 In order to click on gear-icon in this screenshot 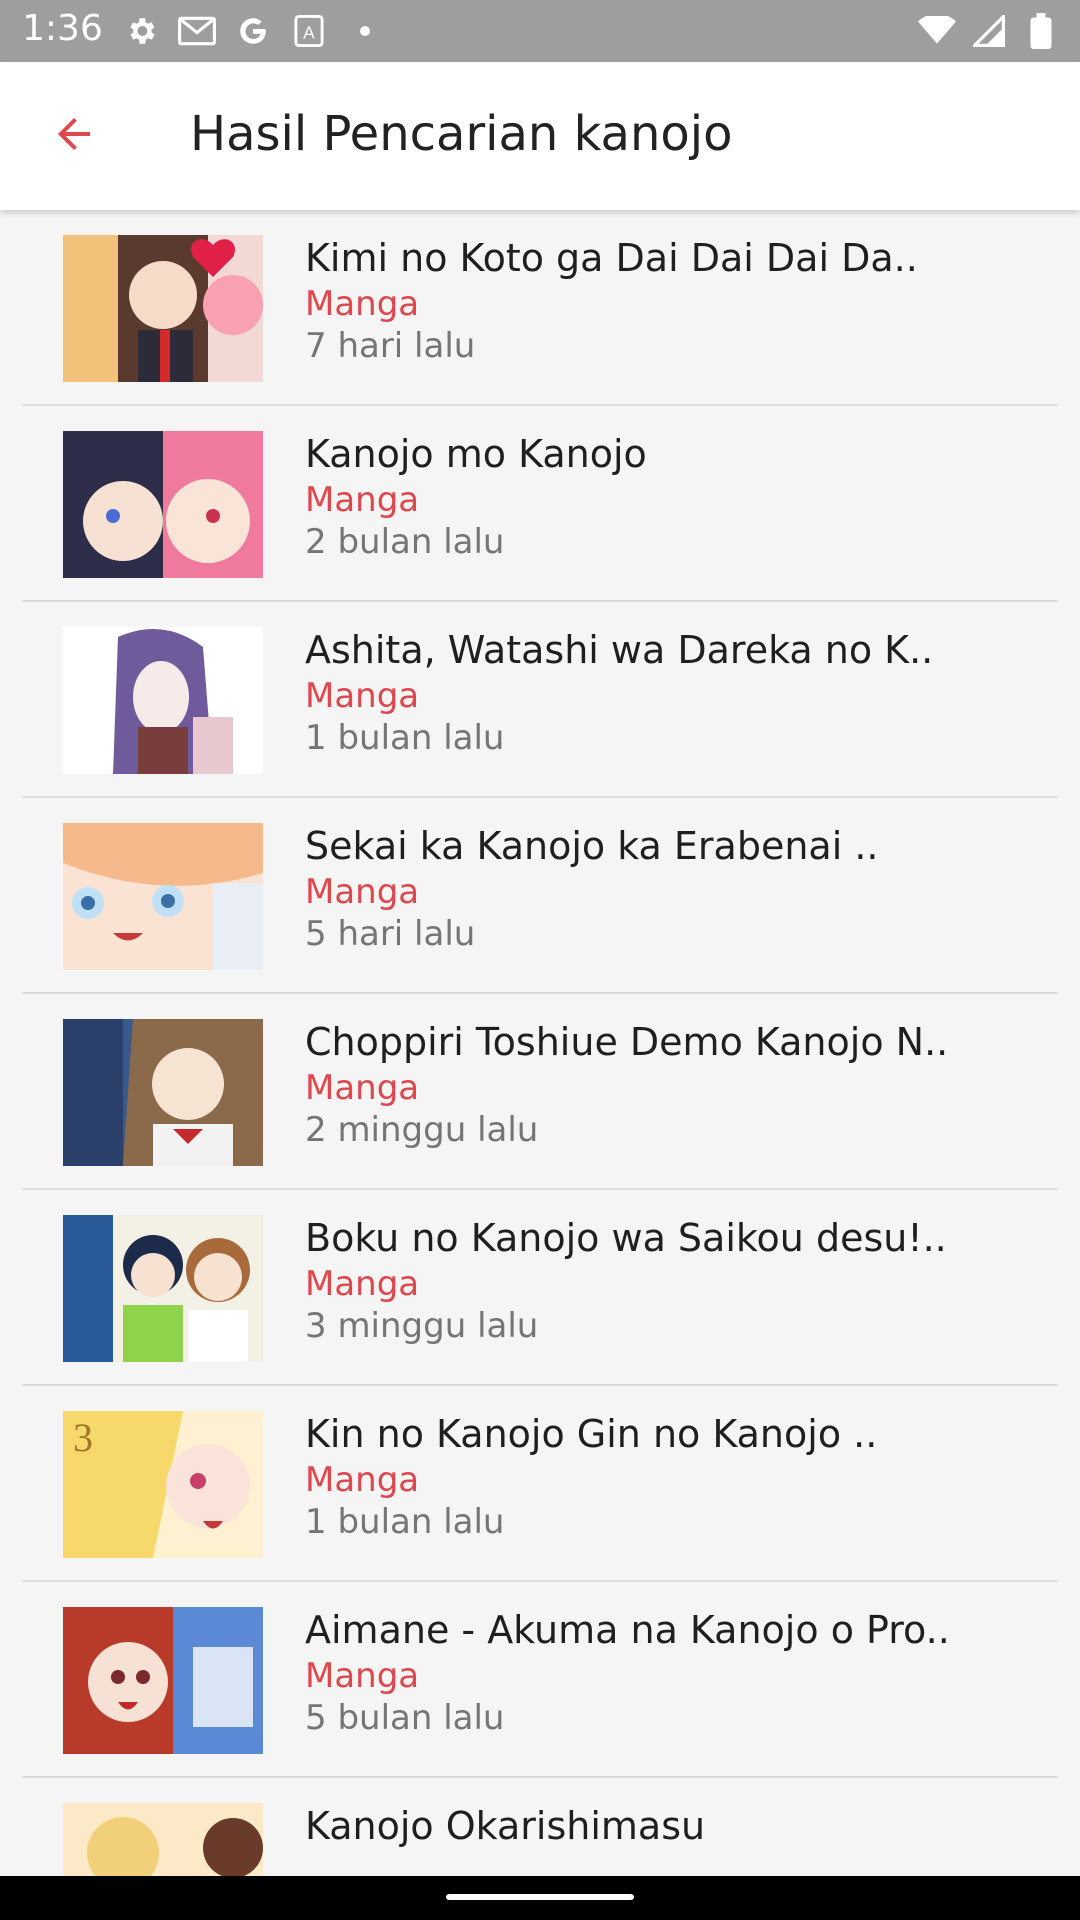, I will do `click(141, 31)`.